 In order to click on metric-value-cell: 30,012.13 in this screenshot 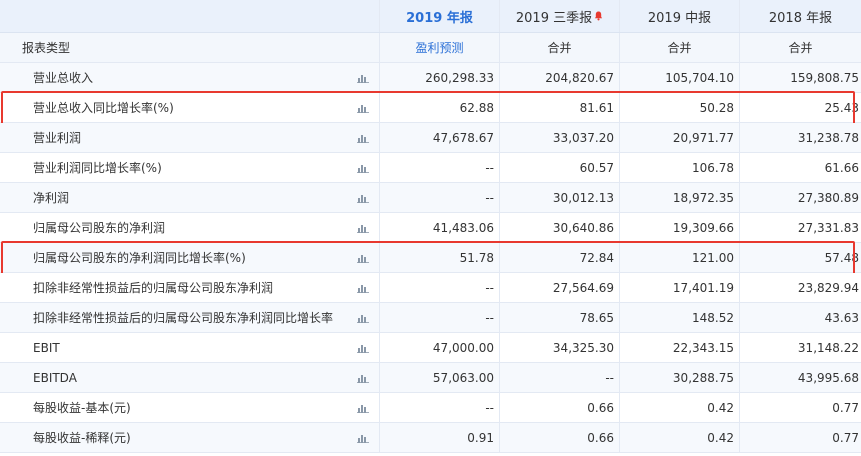, I will do `click(560, 197)`.